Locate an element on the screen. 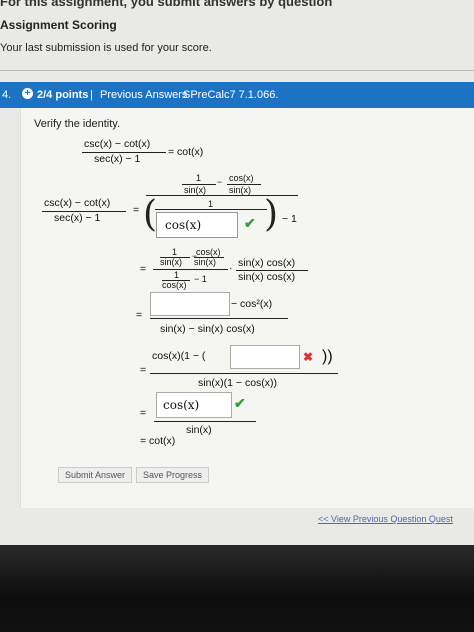  step2-mult-den: sin(x) cos(x) is located at coordinates (267, 277).